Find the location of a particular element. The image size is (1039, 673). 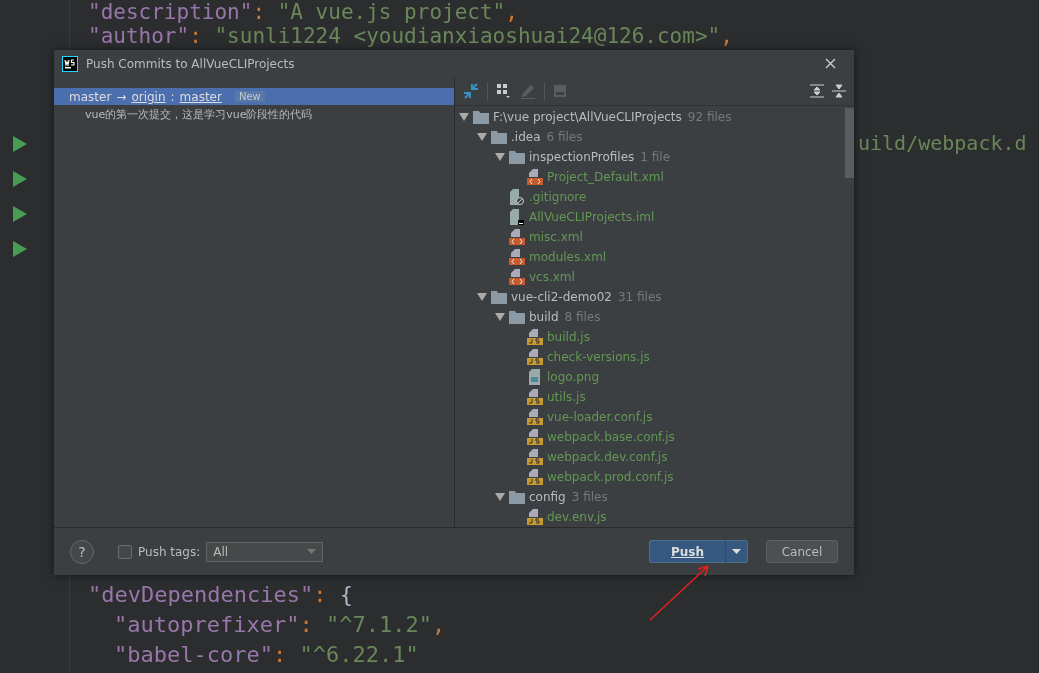

code-text: "babel-core" is located at coordinates (193, 654).